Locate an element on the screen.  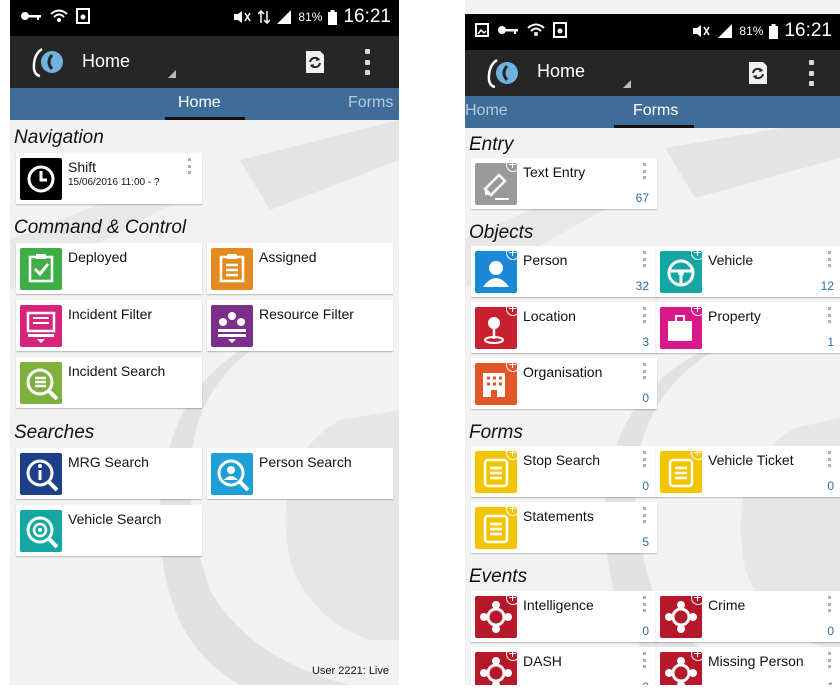
shift-datetime: 15/06/2016 11:00 - ? is located at coordinates (114, 182).